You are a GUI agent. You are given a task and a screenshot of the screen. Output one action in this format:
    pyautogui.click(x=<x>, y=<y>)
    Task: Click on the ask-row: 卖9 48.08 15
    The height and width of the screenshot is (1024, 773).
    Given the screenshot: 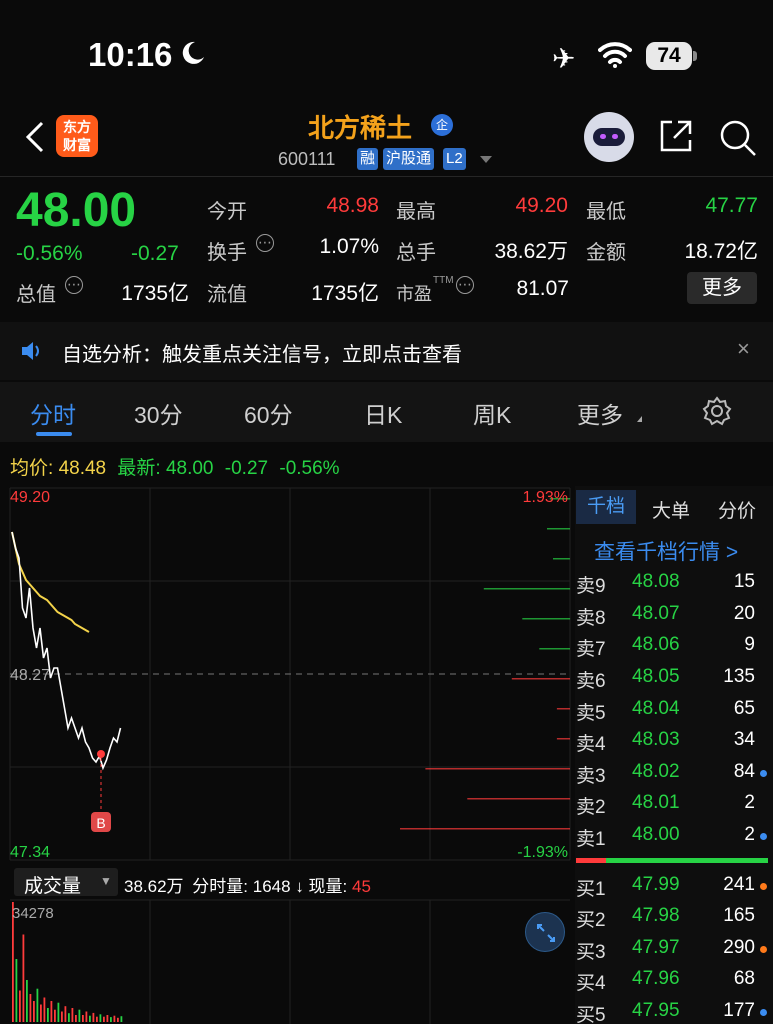 What is the action you would take?
    pyautogui.click(x=674, y=586)
    